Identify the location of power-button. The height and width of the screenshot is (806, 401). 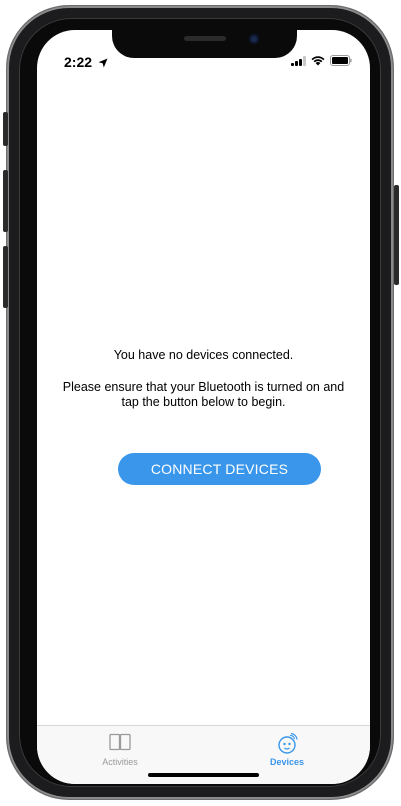
(396, 235).